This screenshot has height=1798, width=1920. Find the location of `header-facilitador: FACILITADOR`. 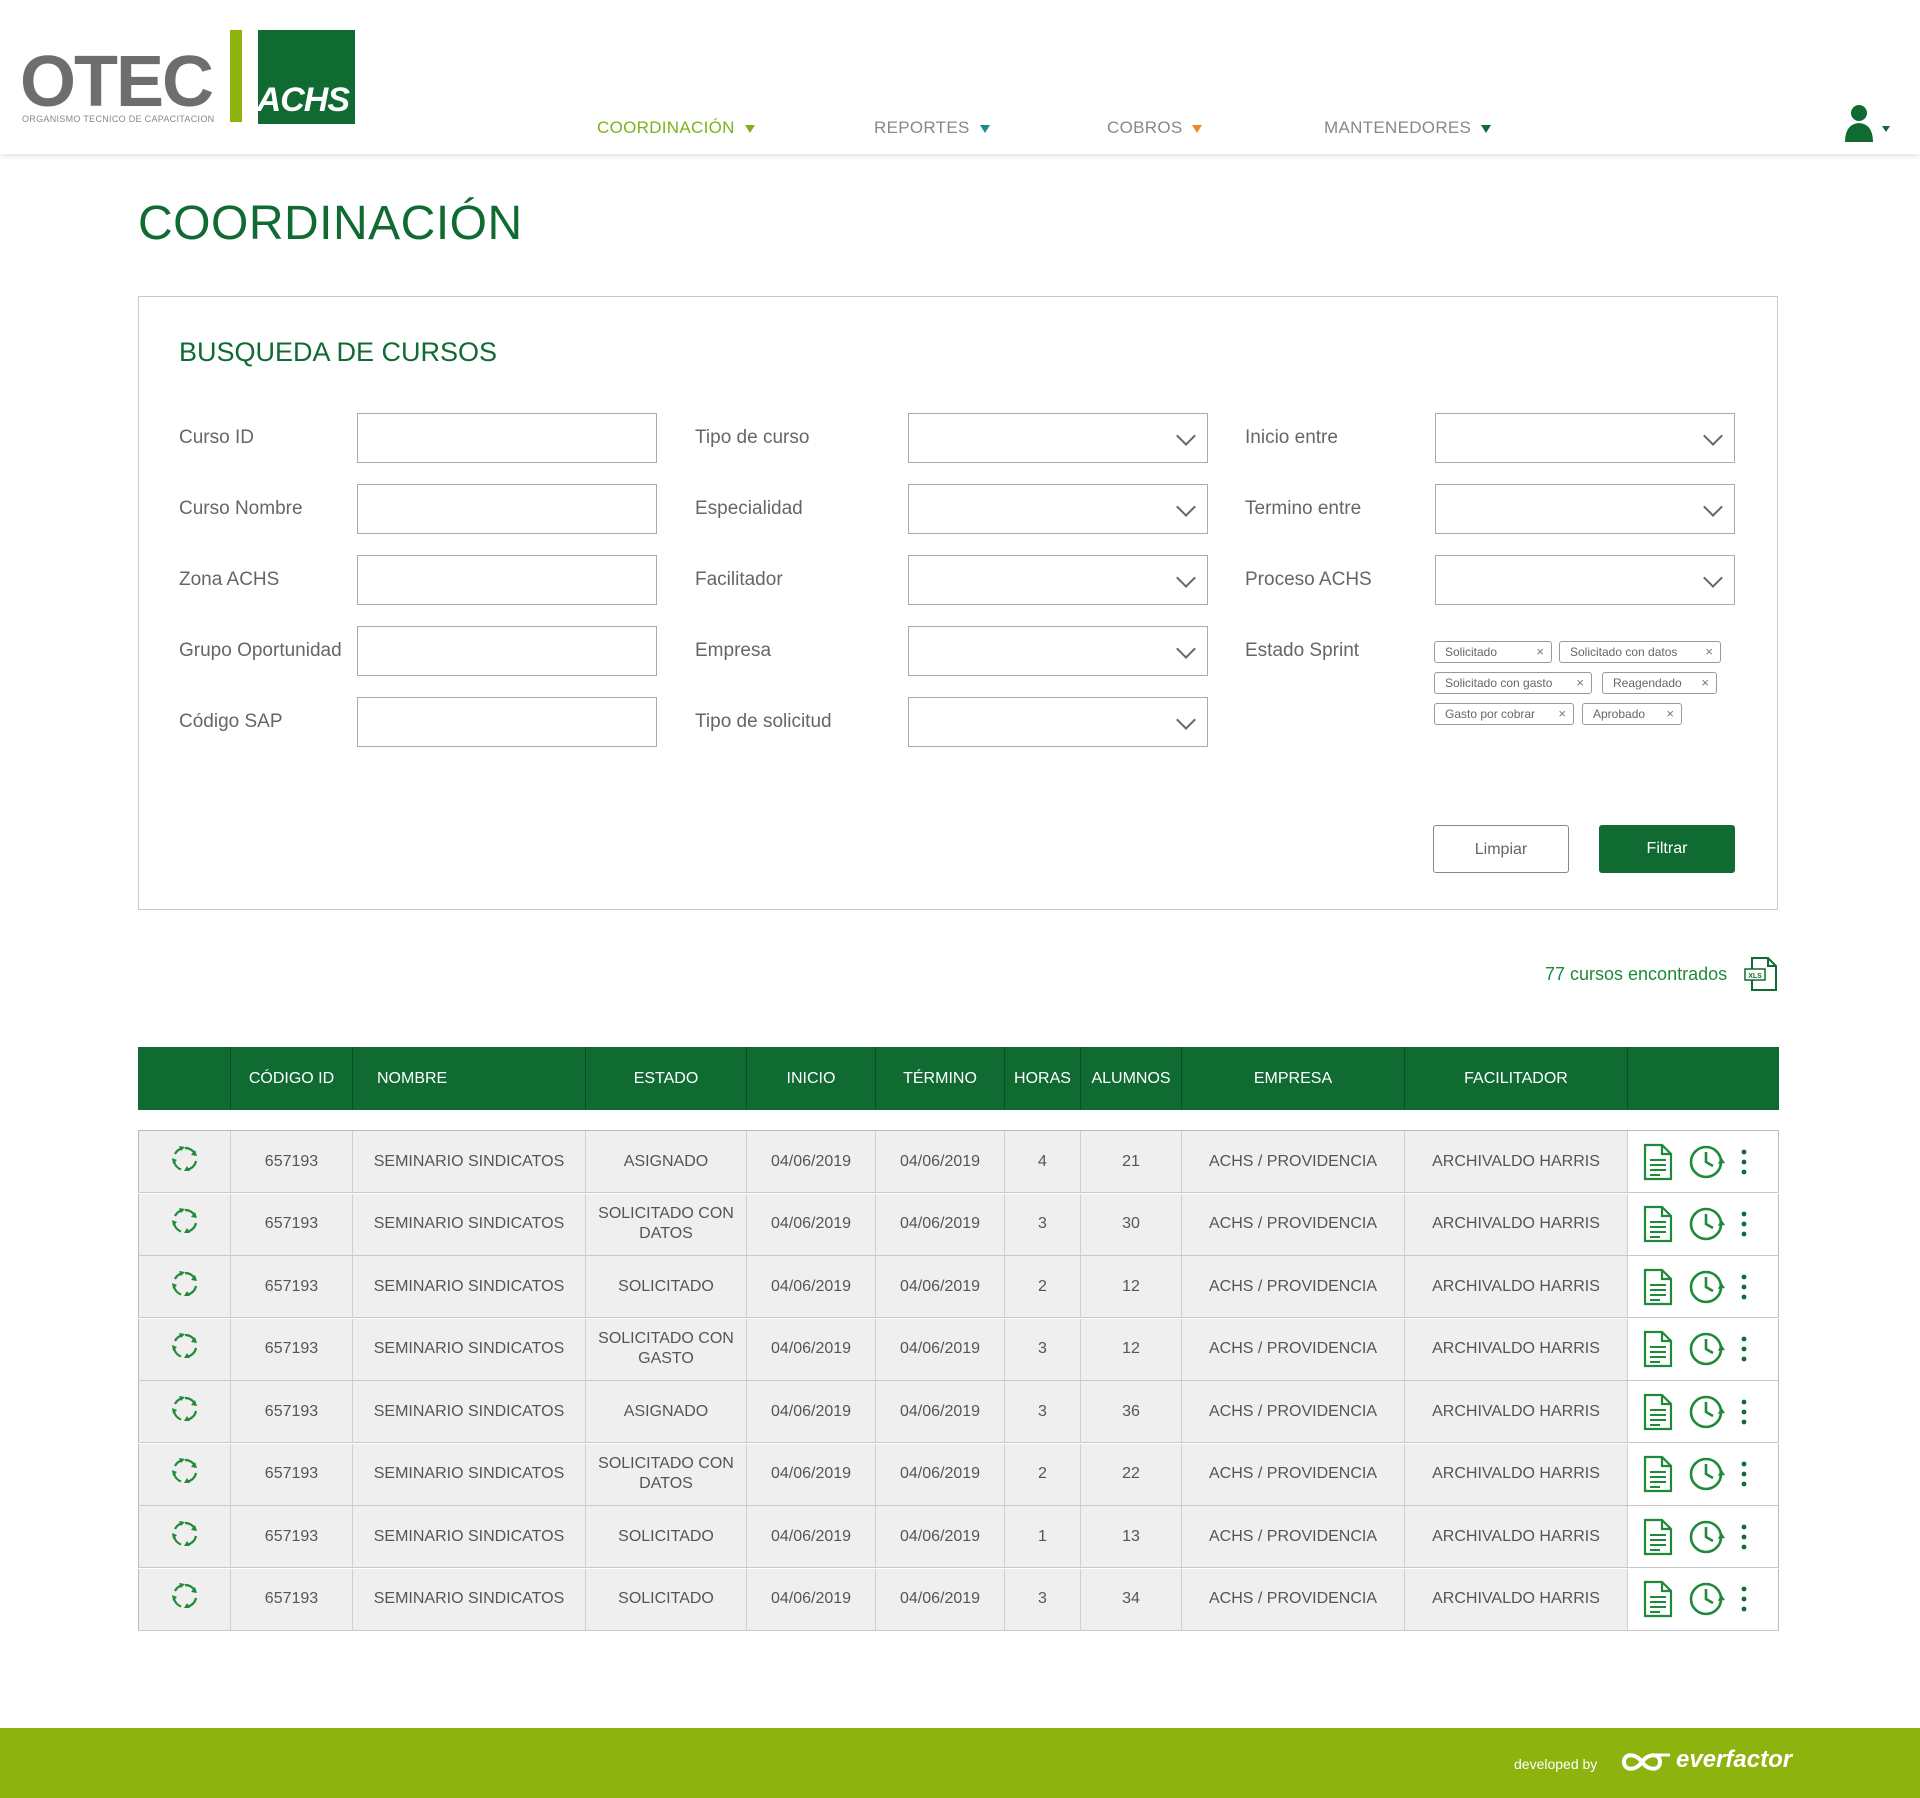

header-facilitador: FACILITADOR is located at coordinates (1515, 1078).